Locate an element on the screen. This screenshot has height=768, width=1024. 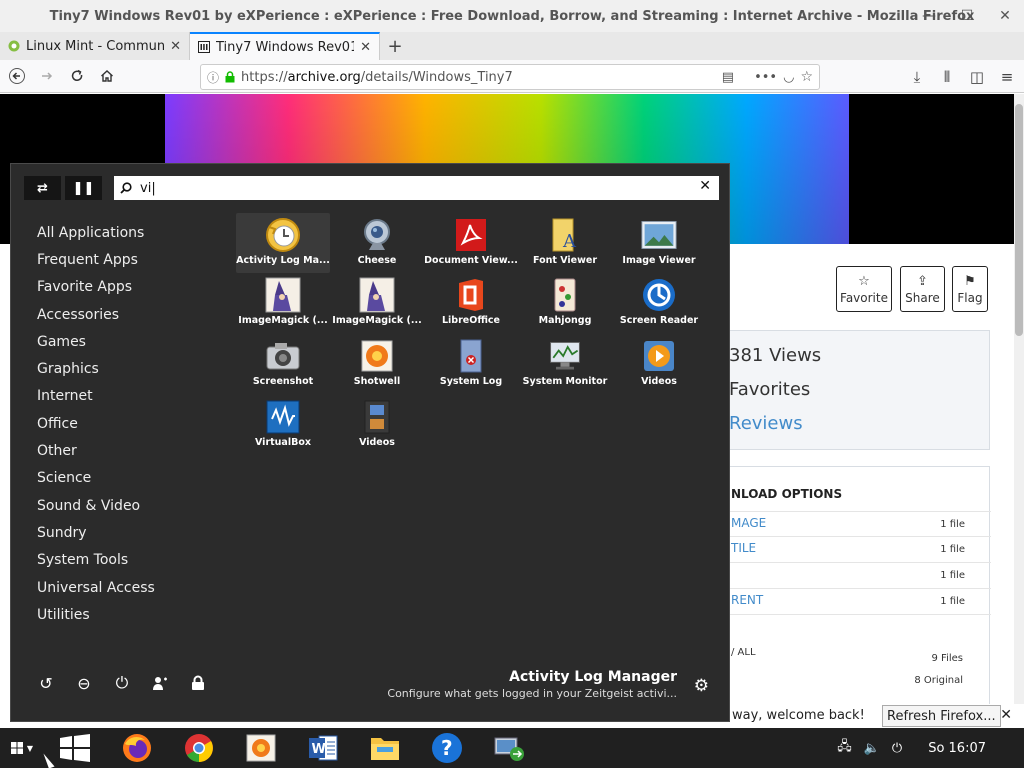
menu-button: ≡ is located at coordinates (1007, 77).